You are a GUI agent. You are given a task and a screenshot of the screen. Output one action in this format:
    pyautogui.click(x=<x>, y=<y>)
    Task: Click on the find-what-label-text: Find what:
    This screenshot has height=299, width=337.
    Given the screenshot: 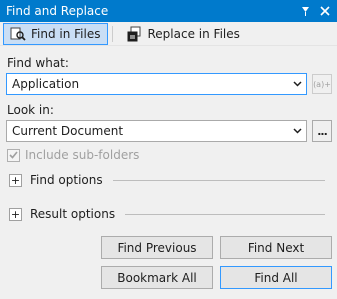 What is the action you would take?
    pyautogui.click(x=38, y=63)
    